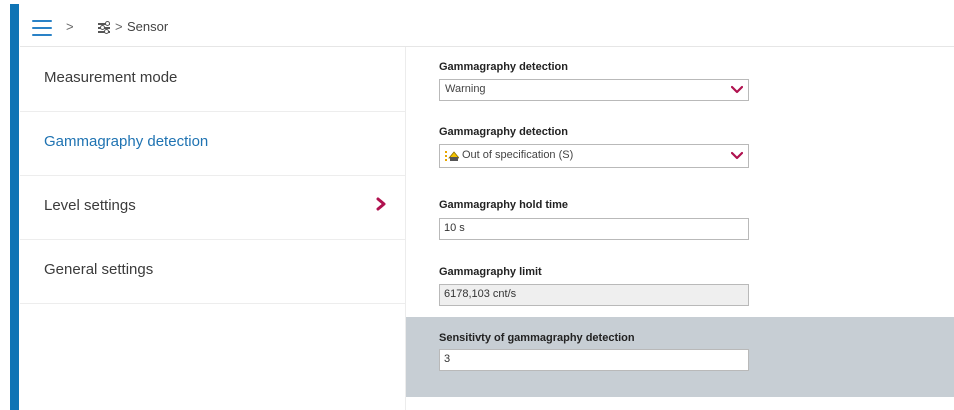 The width and height of the screenshot is (954, 410). Describe the element at coordinates (447, 359) in the screenshot. I see `input-value: 3` at that location.